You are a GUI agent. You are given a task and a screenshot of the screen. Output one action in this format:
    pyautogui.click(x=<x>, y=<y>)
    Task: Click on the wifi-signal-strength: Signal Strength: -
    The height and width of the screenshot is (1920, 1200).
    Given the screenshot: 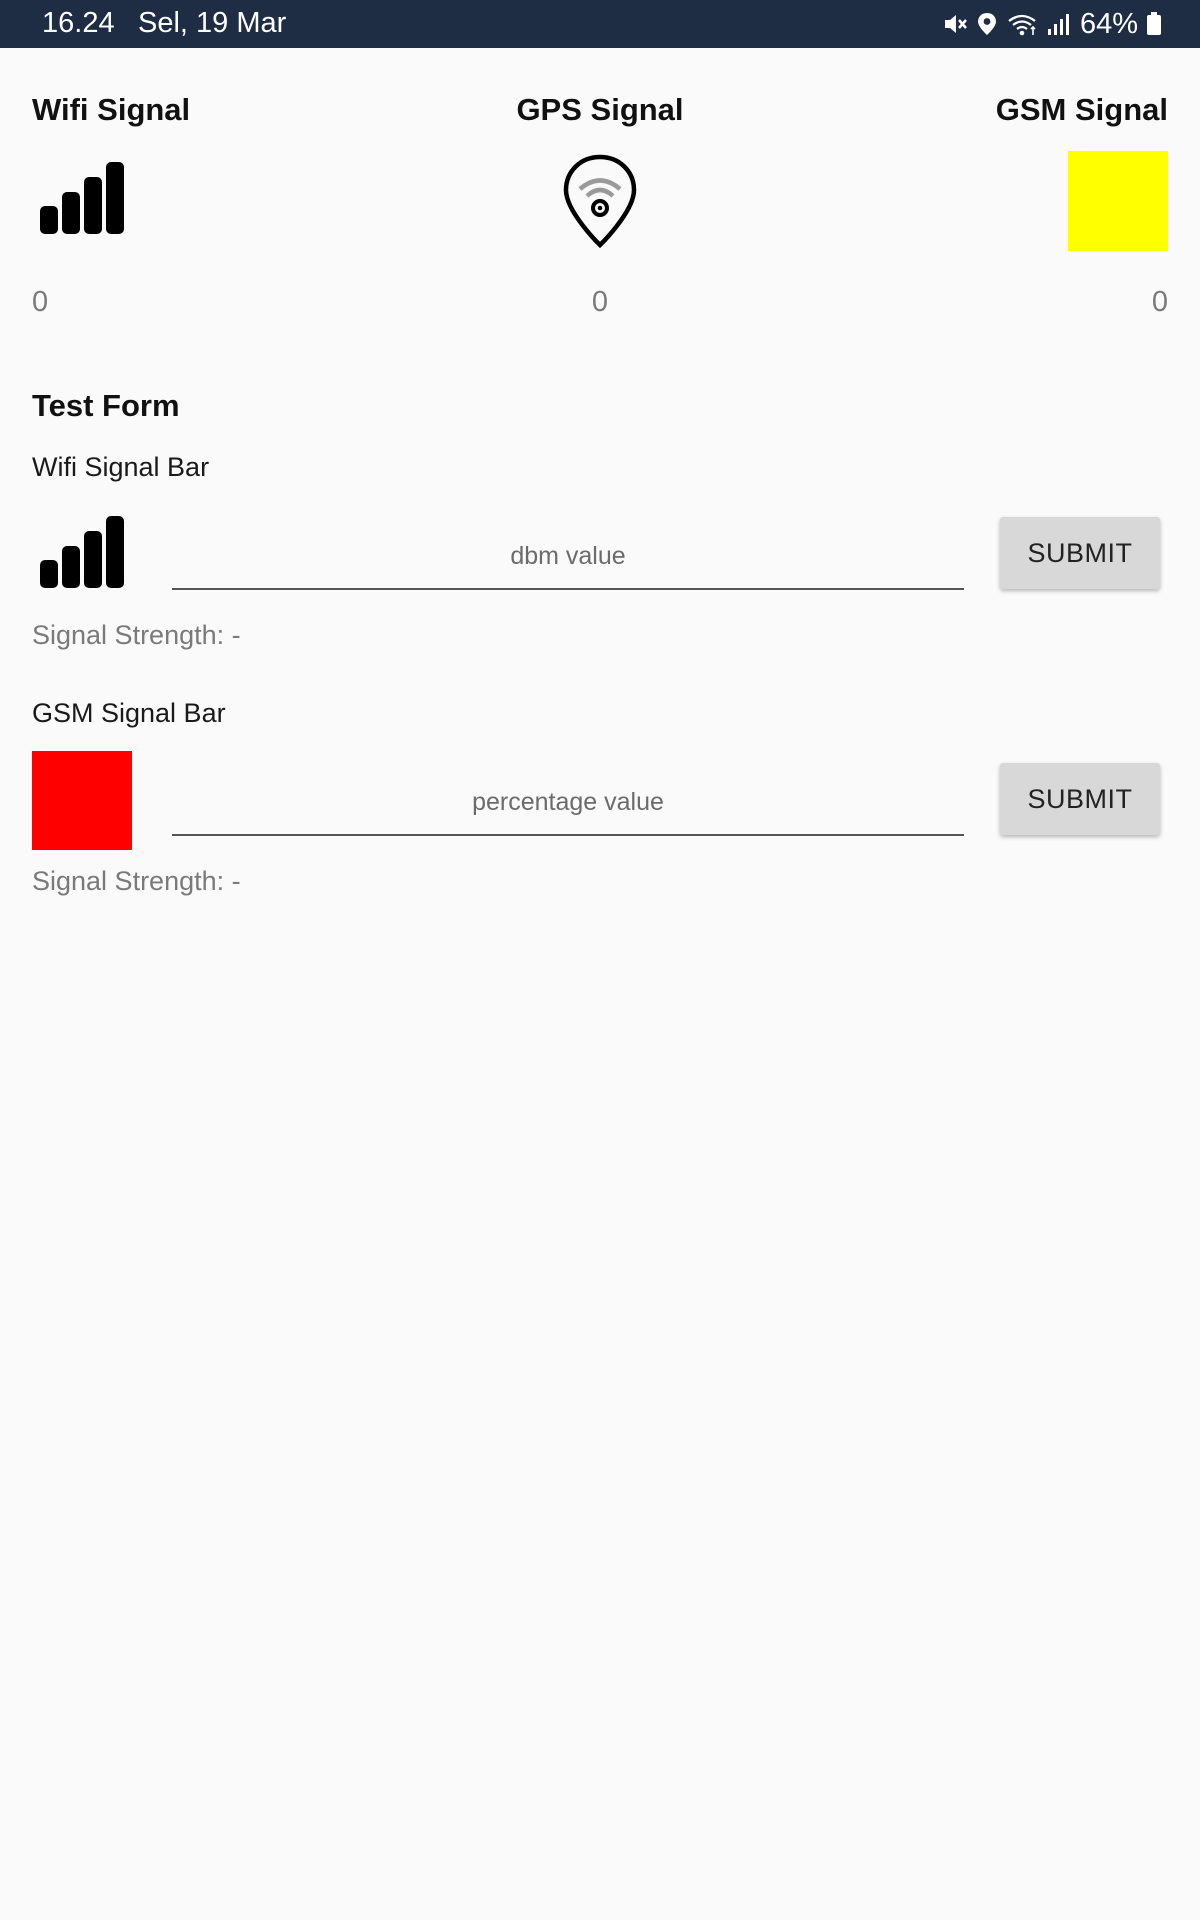 What is the action you would take?
    pyautogui.click(x=136, y=635)
    